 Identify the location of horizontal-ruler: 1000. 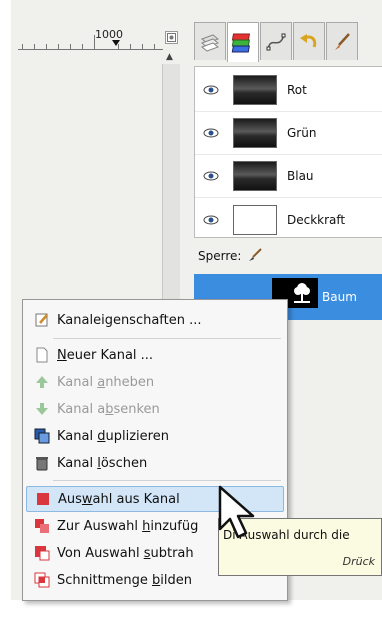
(90, 39).